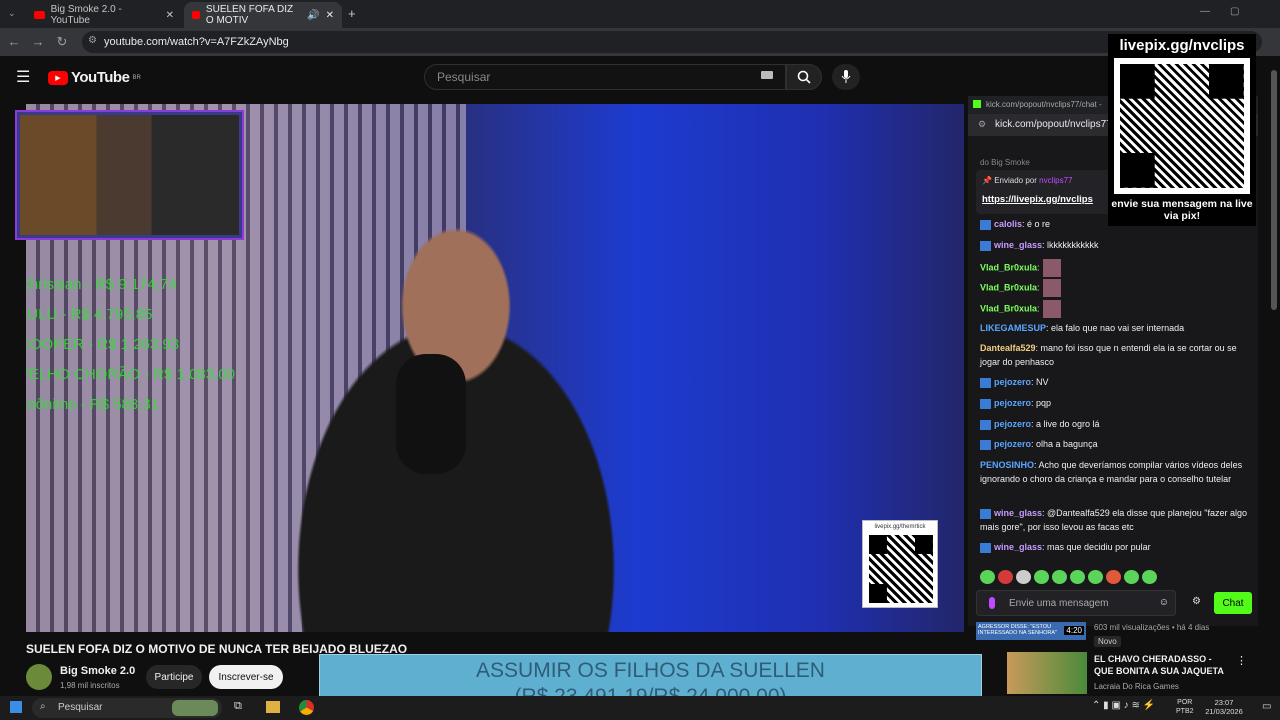 This screenshot has width=1280, height=720. I want to click on chat-username: Dantealfa529, so click(1008, 348).